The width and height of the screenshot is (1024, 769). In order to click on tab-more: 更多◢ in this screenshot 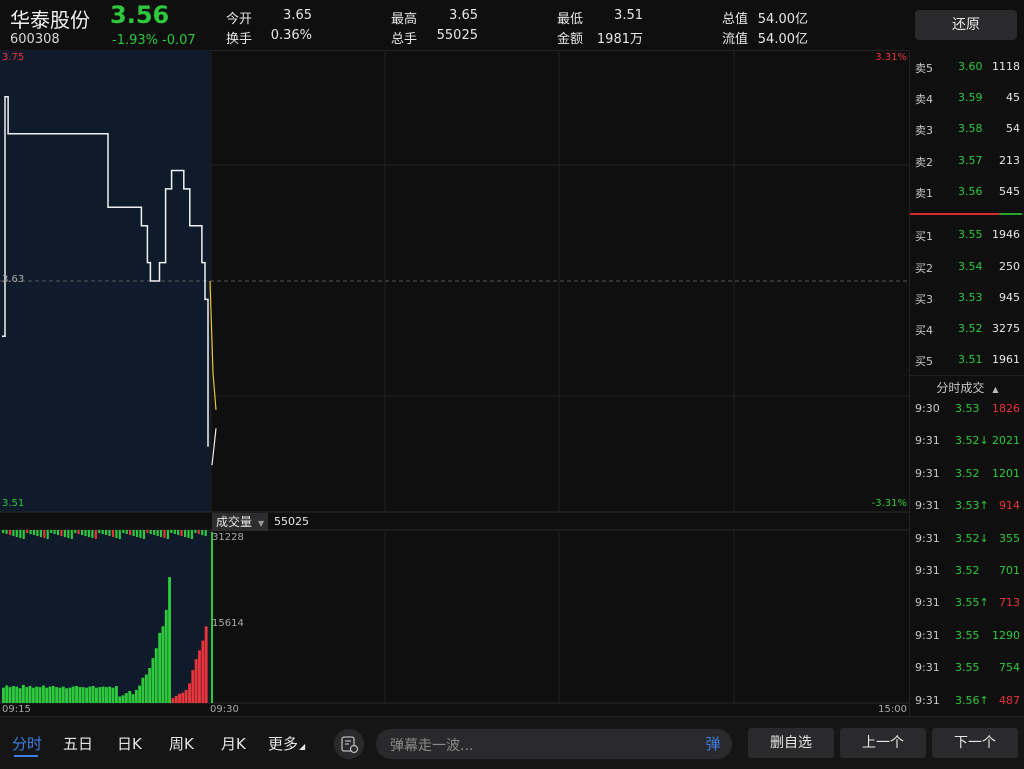, I will do `click(286, 743)`.